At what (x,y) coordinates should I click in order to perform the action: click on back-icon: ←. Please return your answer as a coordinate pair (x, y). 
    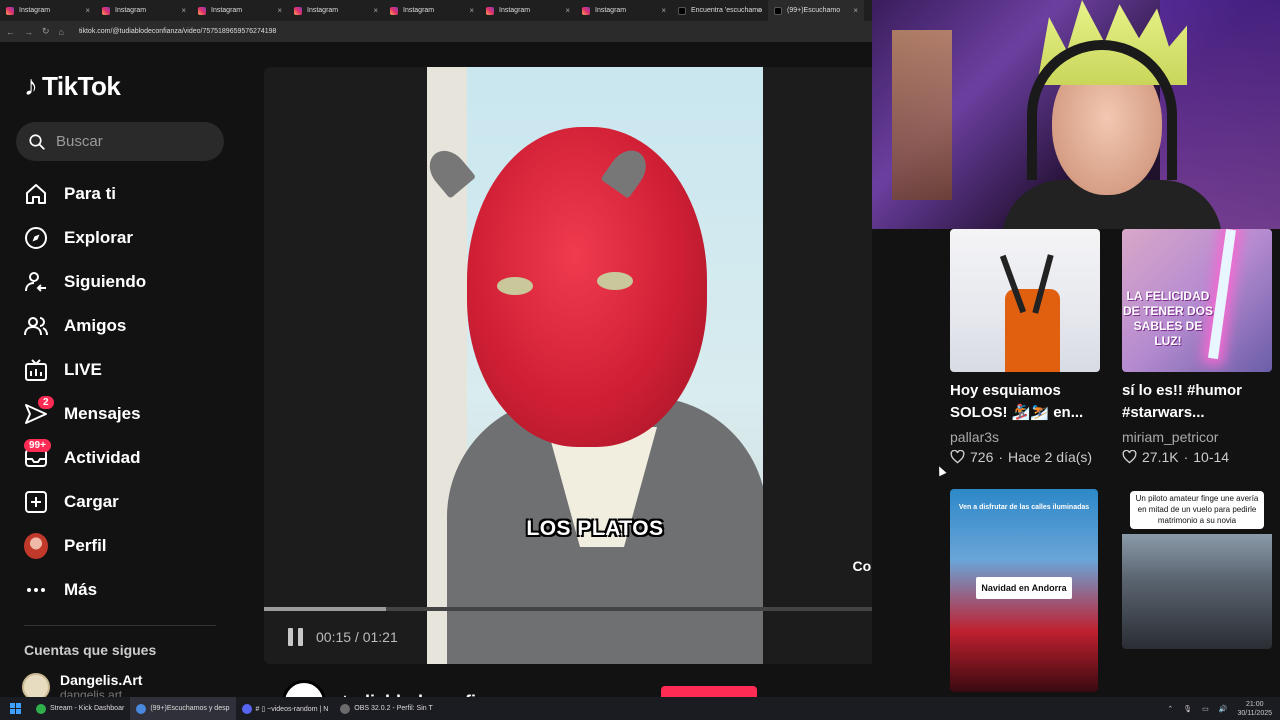
    Looking at the image, I should click on (10, 32).